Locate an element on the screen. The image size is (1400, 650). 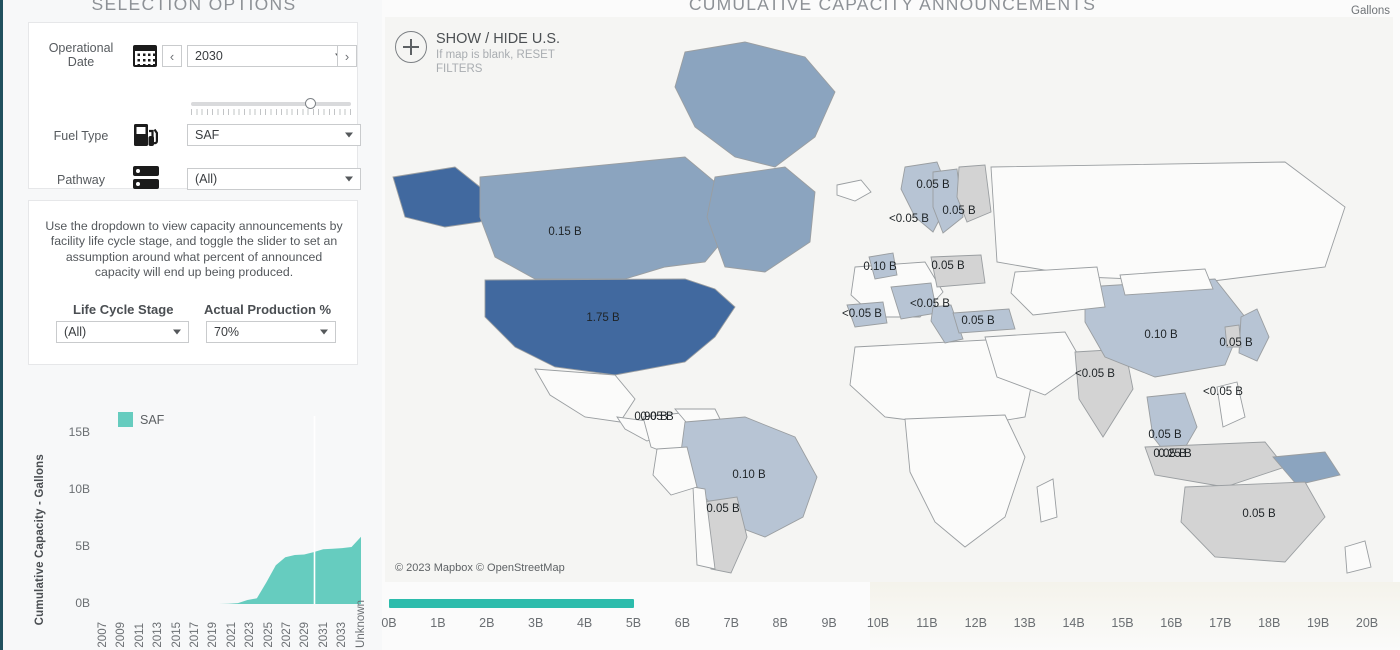
capacity-bar is located at coordinates (511, 603).